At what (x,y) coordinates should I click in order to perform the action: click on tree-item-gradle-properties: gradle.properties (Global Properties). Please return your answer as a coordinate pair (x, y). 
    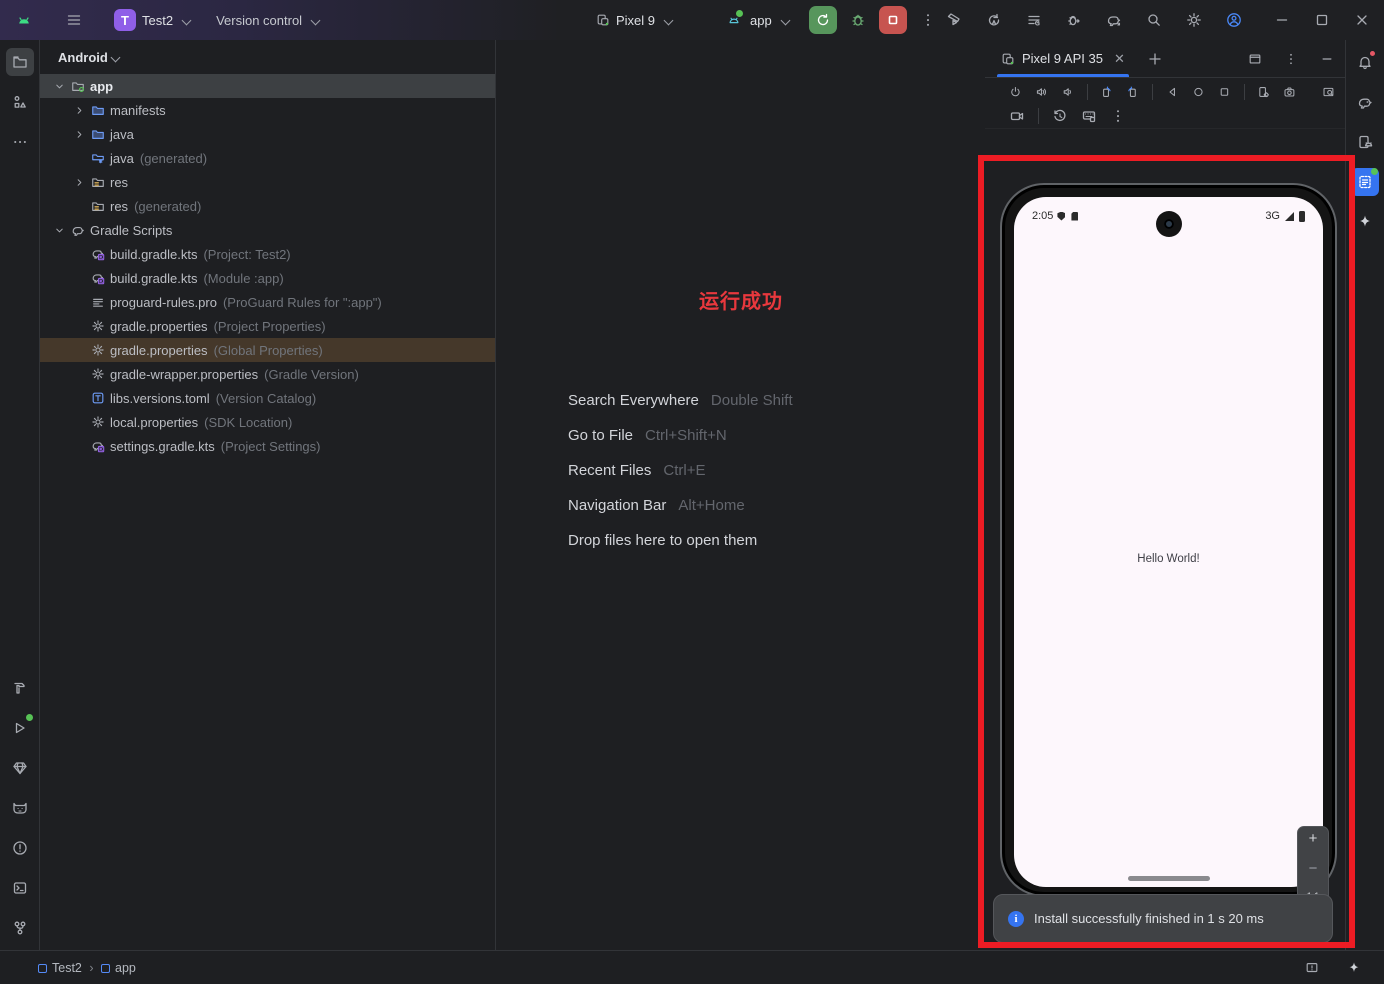
    Looking at the image, I should click on (267, 350).